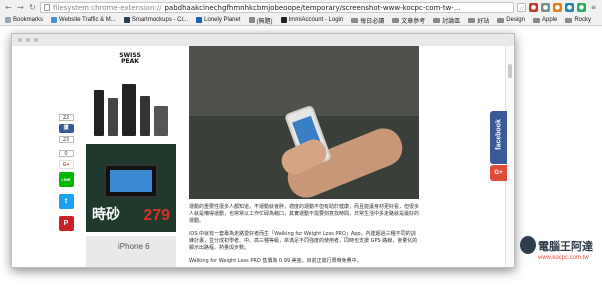 Image resolution: width=602 pixels, height=286 pixels. What do you see at coordinates (583, 20) in the screenshot?
I see `bookmark-label: Rocky` at bounding box center [583, 20].